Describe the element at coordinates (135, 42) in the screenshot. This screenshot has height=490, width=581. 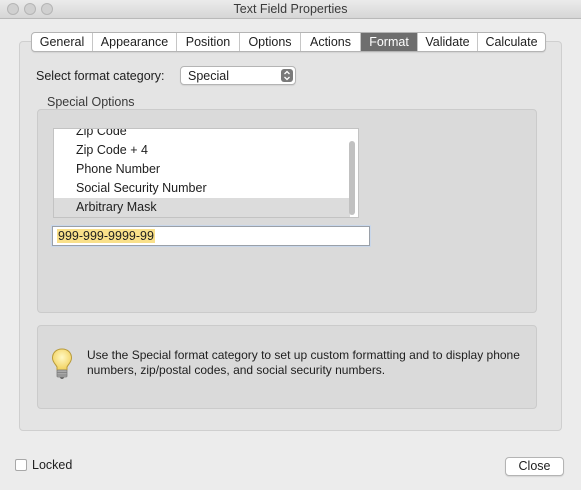
I see `tab-appearance: Appearance` at that location.